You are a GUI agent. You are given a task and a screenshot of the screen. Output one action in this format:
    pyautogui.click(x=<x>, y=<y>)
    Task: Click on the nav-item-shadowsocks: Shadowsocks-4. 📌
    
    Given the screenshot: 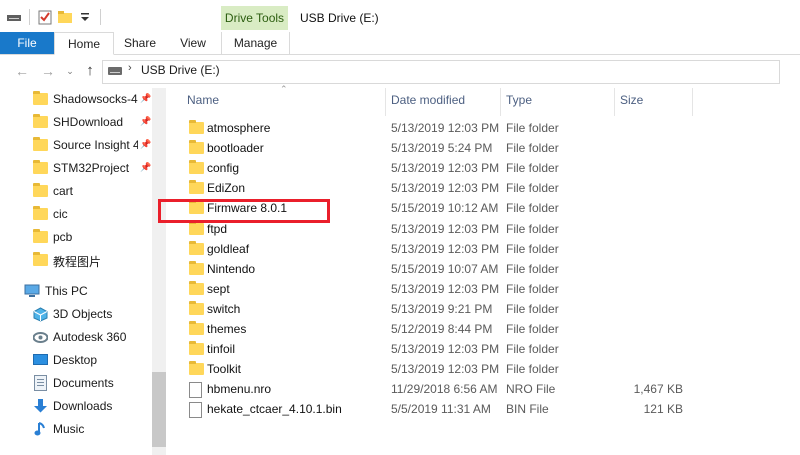 What is the action you would take?
    pyautogui.click(x=76, y=99)
    